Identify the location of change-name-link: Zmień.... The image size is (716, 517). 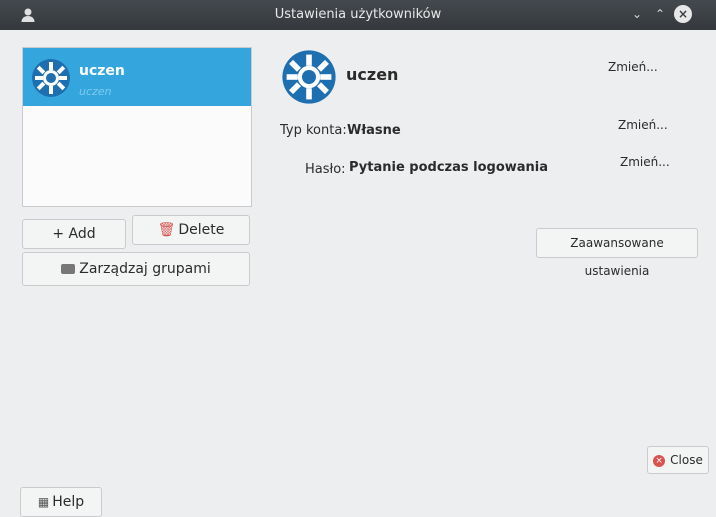
(633, 67).